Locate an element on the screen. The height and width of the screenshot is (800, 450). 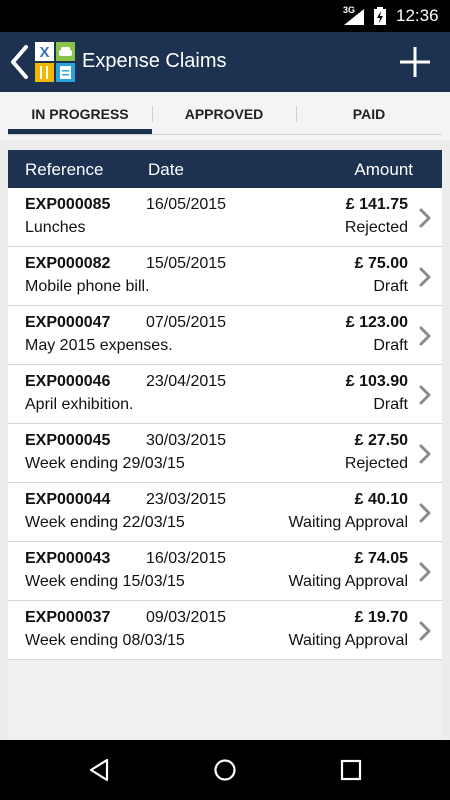
tab-paid: PAID is located at coordinates (369, 116).